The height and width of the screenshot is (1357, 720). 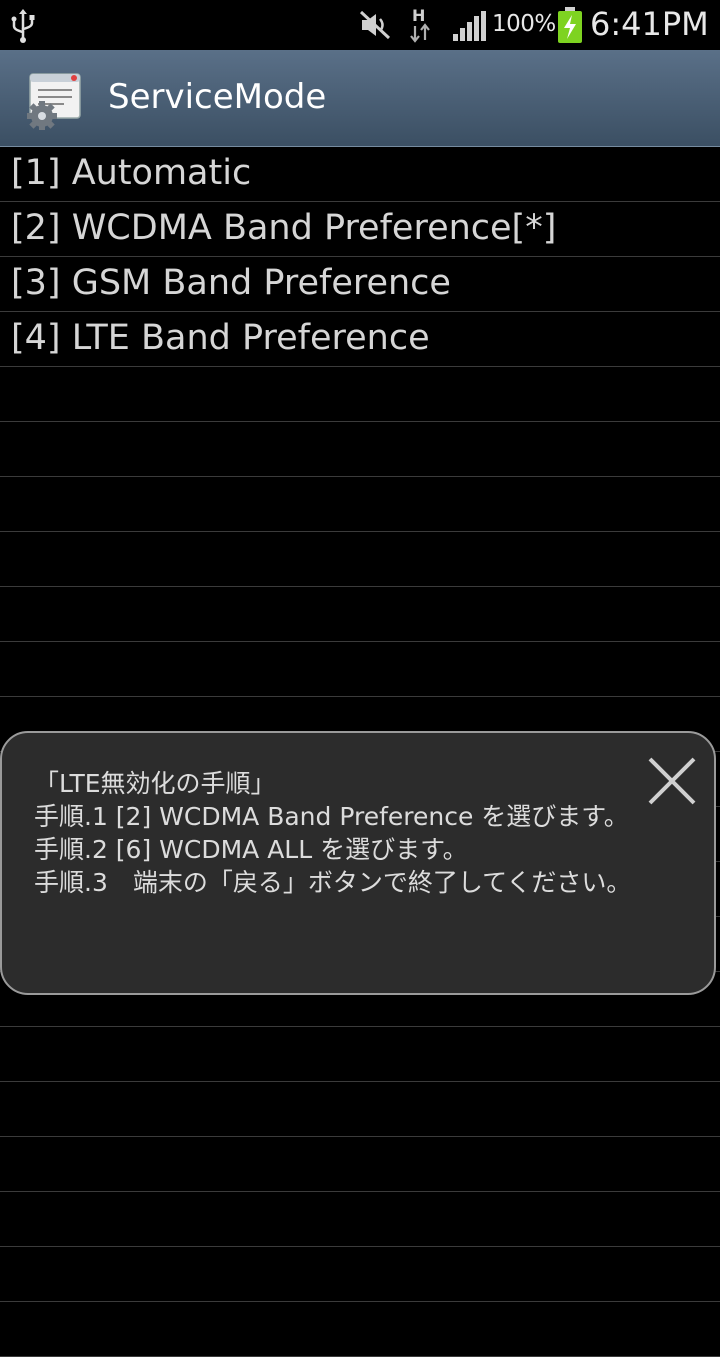 I want to click on mute-icon, so click(x=375, y=25).